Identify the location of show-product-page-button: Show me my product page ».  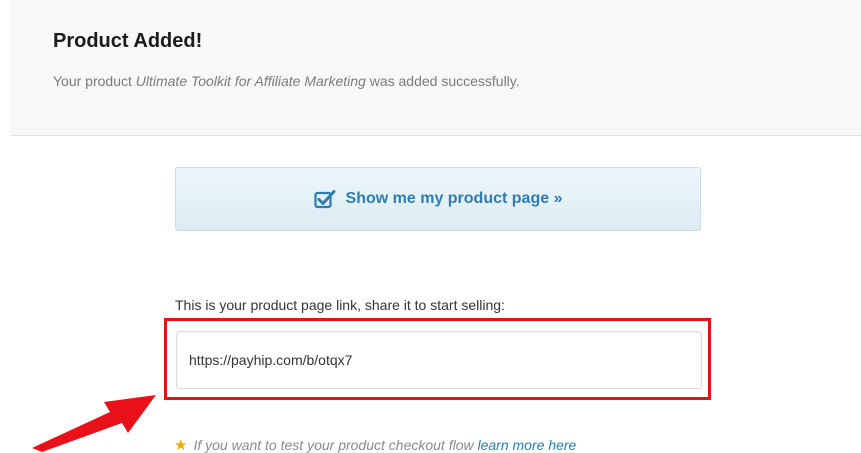
(438, 199).